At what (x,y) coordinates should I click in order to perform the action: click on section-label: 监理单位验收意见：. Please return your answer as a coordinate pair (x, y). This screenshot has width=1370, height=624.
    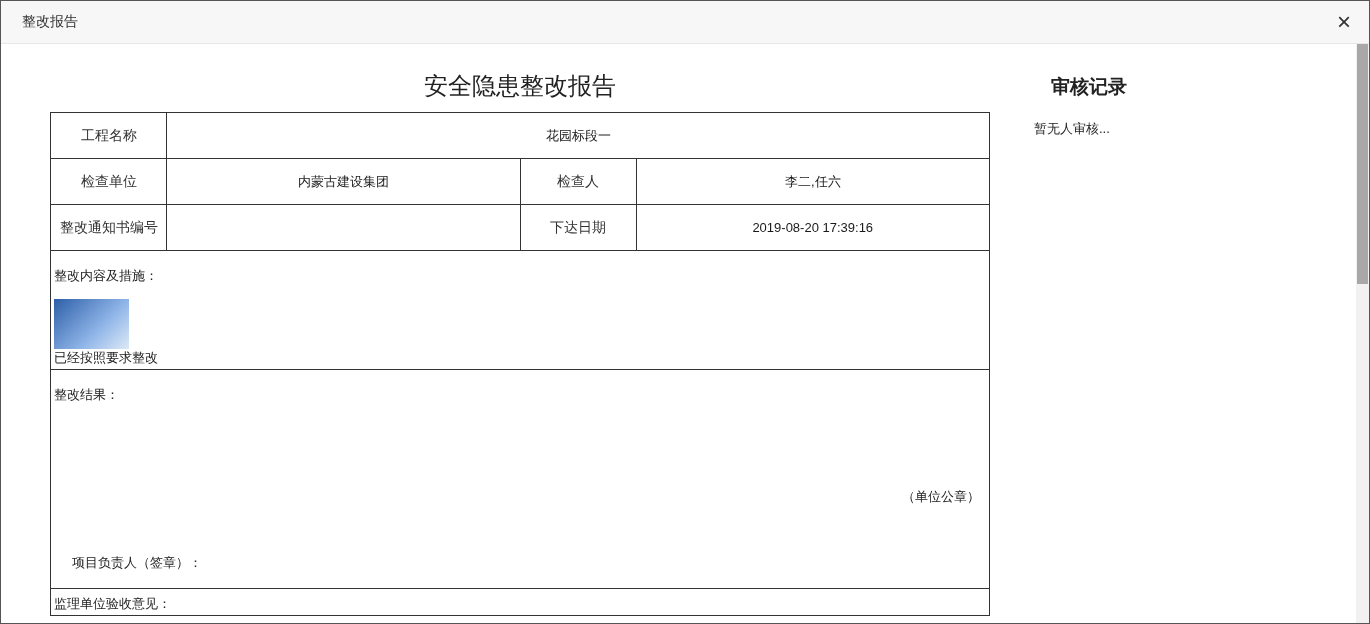
    Looking at the image, I should click on (112, 604).